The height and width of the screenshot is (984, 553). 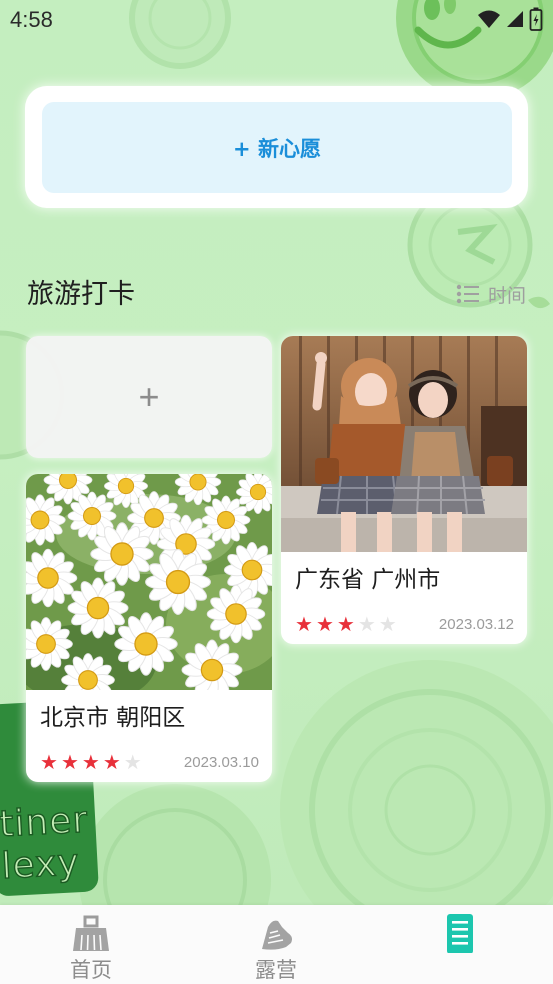 I want to click on checkin-card: 北京市 朝阳区 ★ ★ ★ ★ ★ 2023.03.10, so click(x=149, y=628).